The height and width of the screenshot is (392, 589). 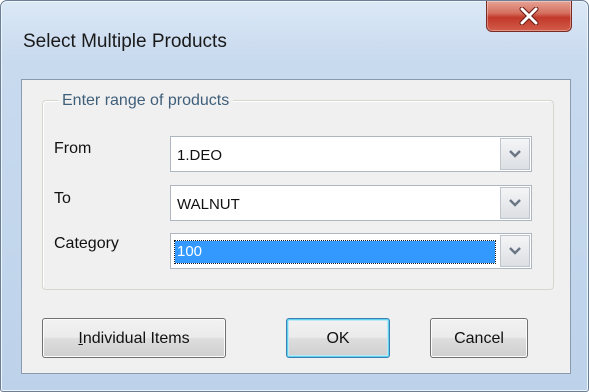 I want to click on from-value: 1.DEO, so click(x=200, y=155).